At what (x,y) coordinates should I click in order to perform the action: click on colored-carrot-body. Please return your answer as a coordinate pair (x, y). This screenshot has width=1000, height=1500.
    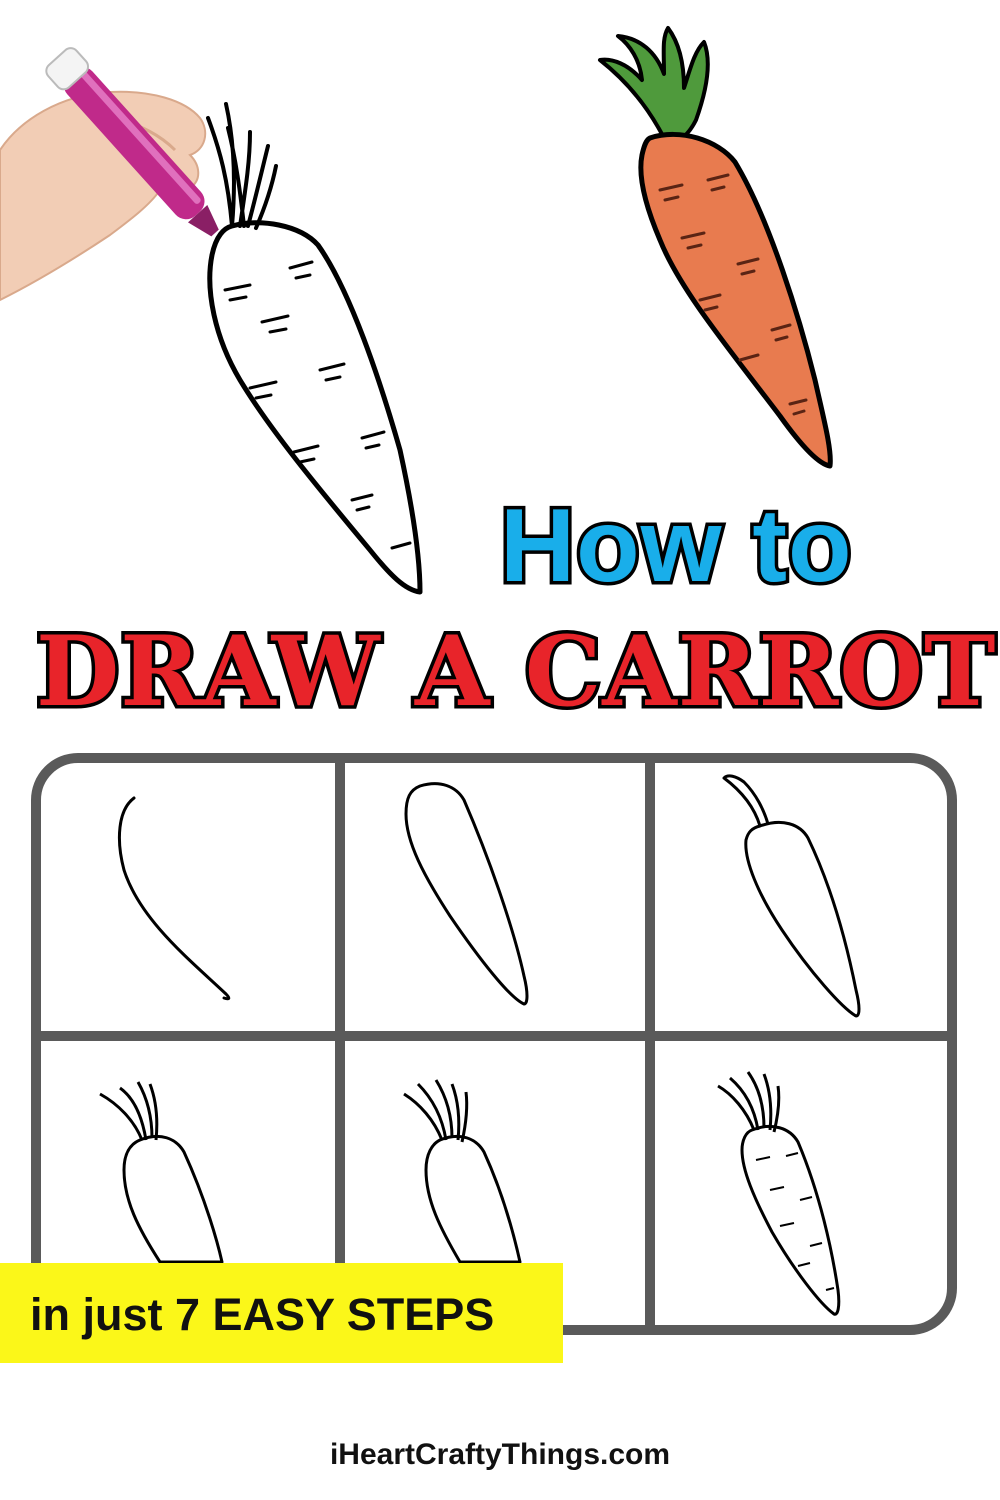
    Looking at the image, I should click on (735, 300).